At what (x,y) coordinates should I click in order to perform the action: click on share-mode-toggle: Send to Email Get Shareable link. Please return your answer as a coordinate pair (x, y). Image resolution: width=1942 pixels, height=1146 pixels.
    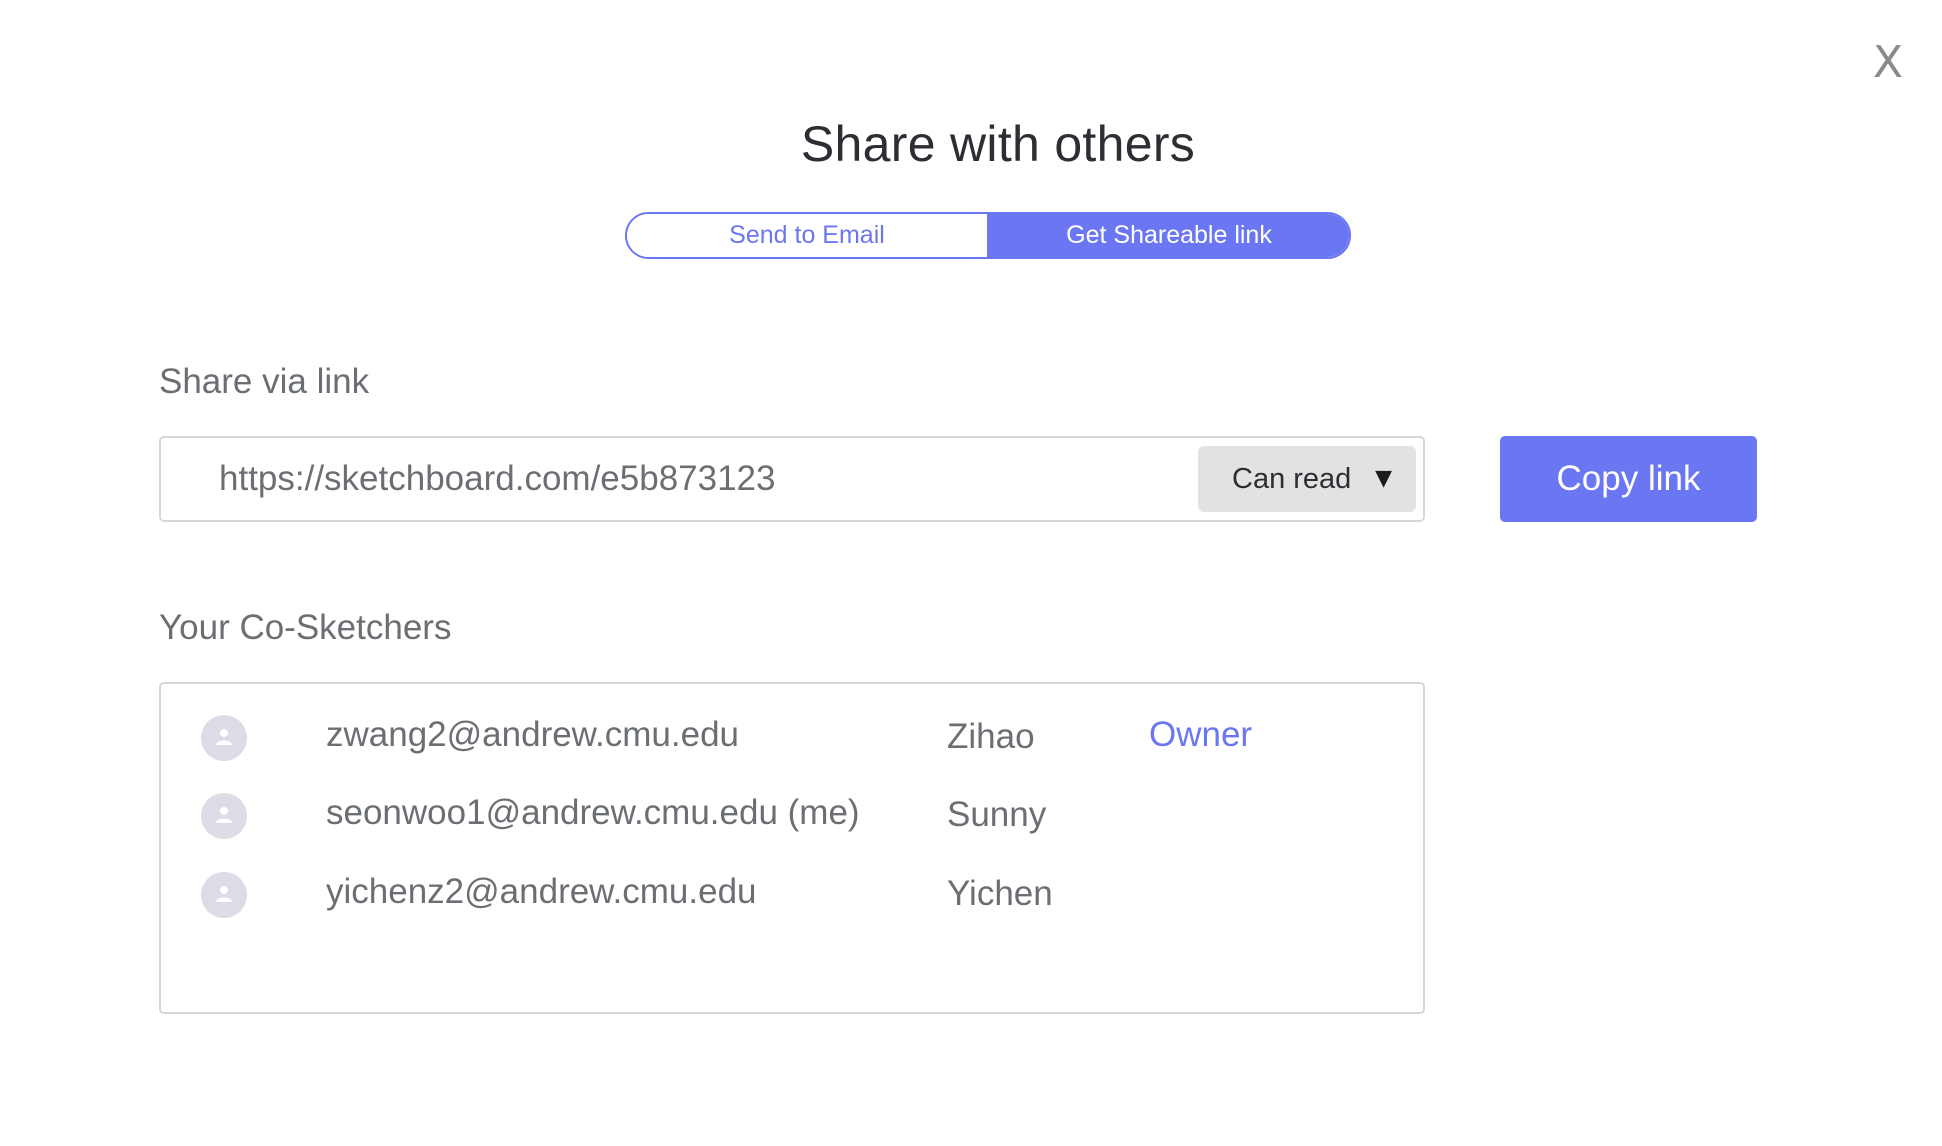
    Looking at the image, I should click on (988, 235).